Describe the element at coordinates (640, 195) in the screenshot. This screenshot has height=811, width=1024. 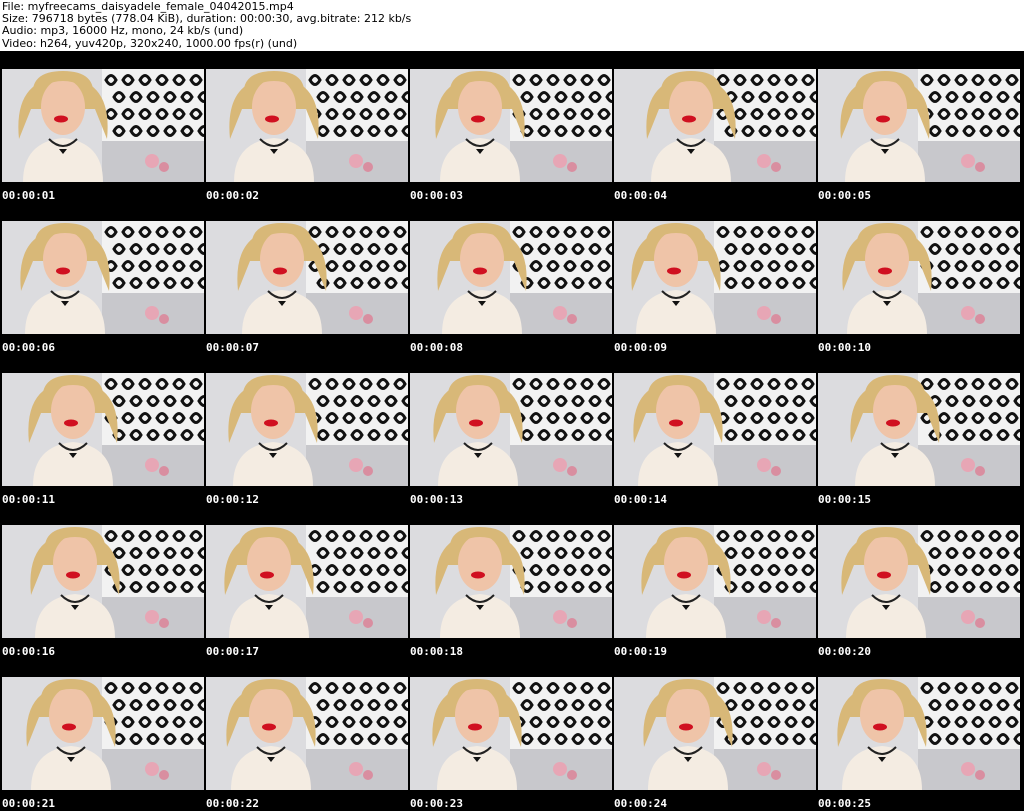
I see `frame-timestamp: 00:00:04` at that location.